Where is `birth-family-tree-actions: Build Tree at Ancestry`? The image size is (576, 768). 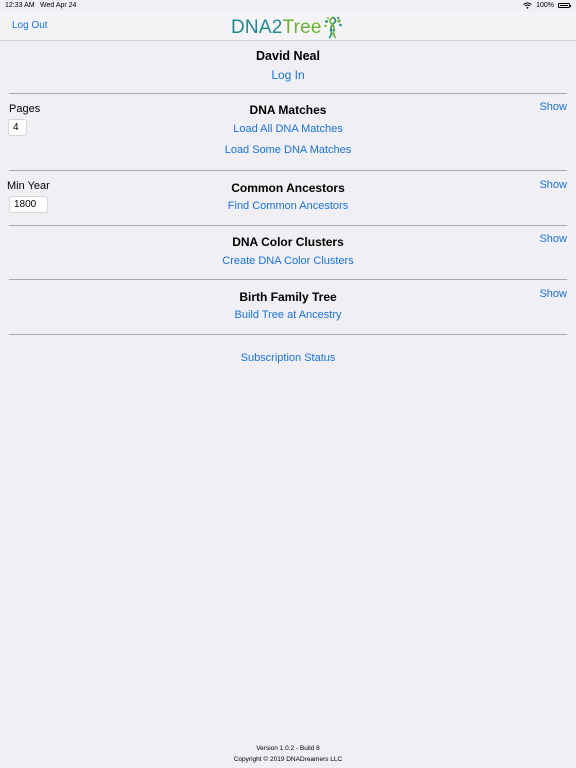
birth-family-tree-actions: Build Tree at Ancestry is located at coordinates (288, 315).